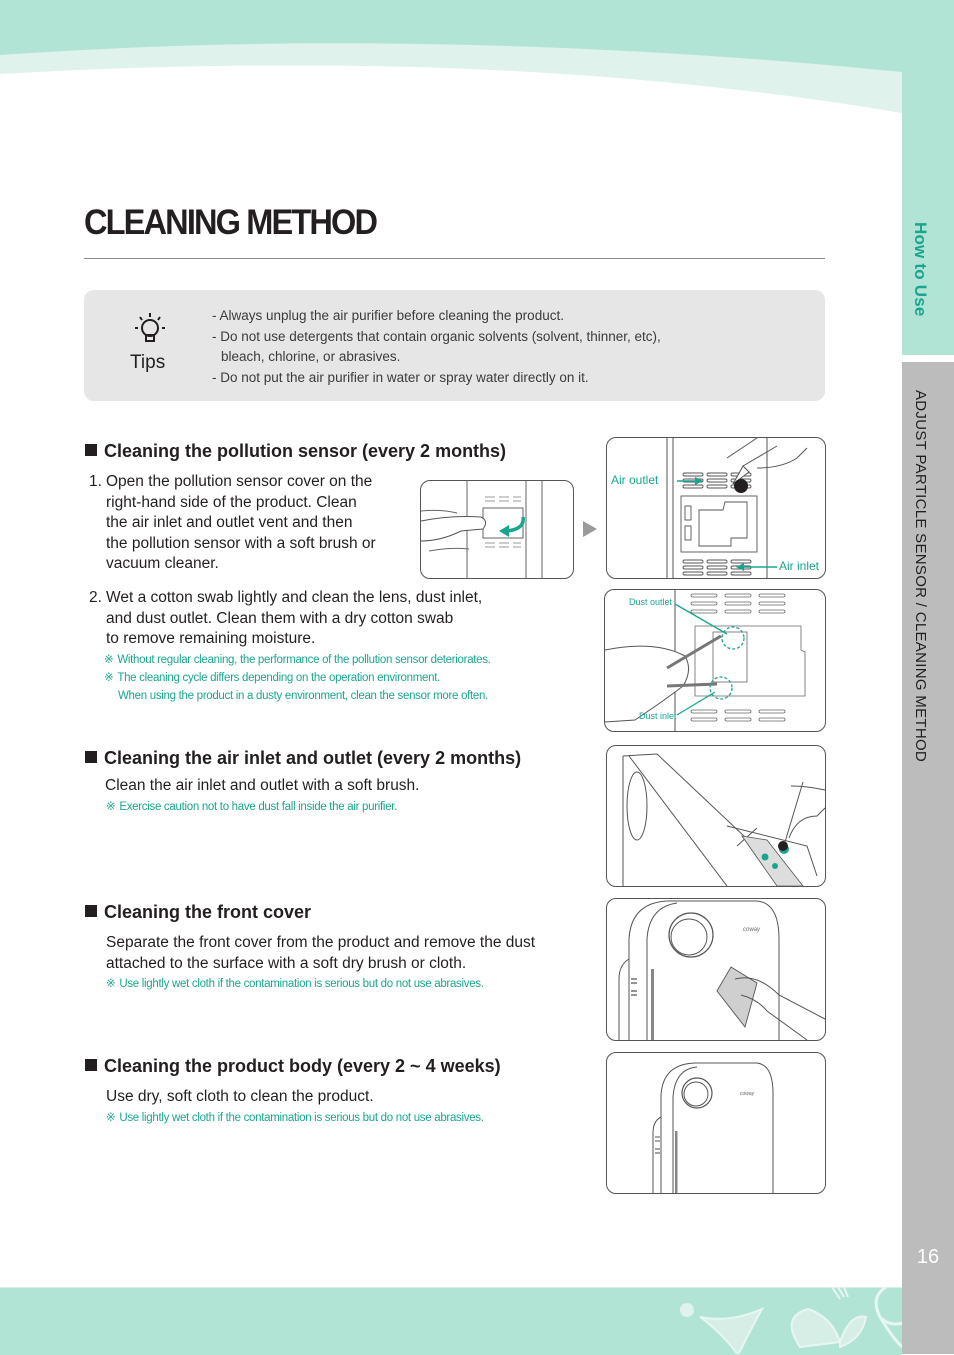 The height and width of the screenshot is (1355, 954). Describe the element at coordinates (229, 522) in the screenshot. I see `step-line: the air inlet and outlet vent and then` at that location.